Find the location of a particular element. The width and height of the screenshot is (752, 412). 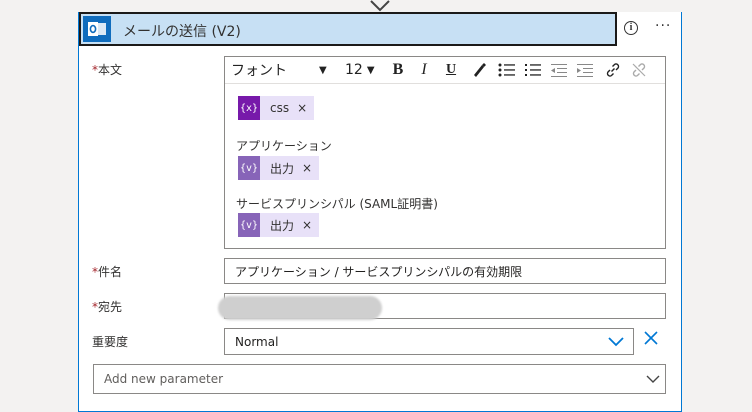

decrease-indent-icon is located at coordinates (559, 70).